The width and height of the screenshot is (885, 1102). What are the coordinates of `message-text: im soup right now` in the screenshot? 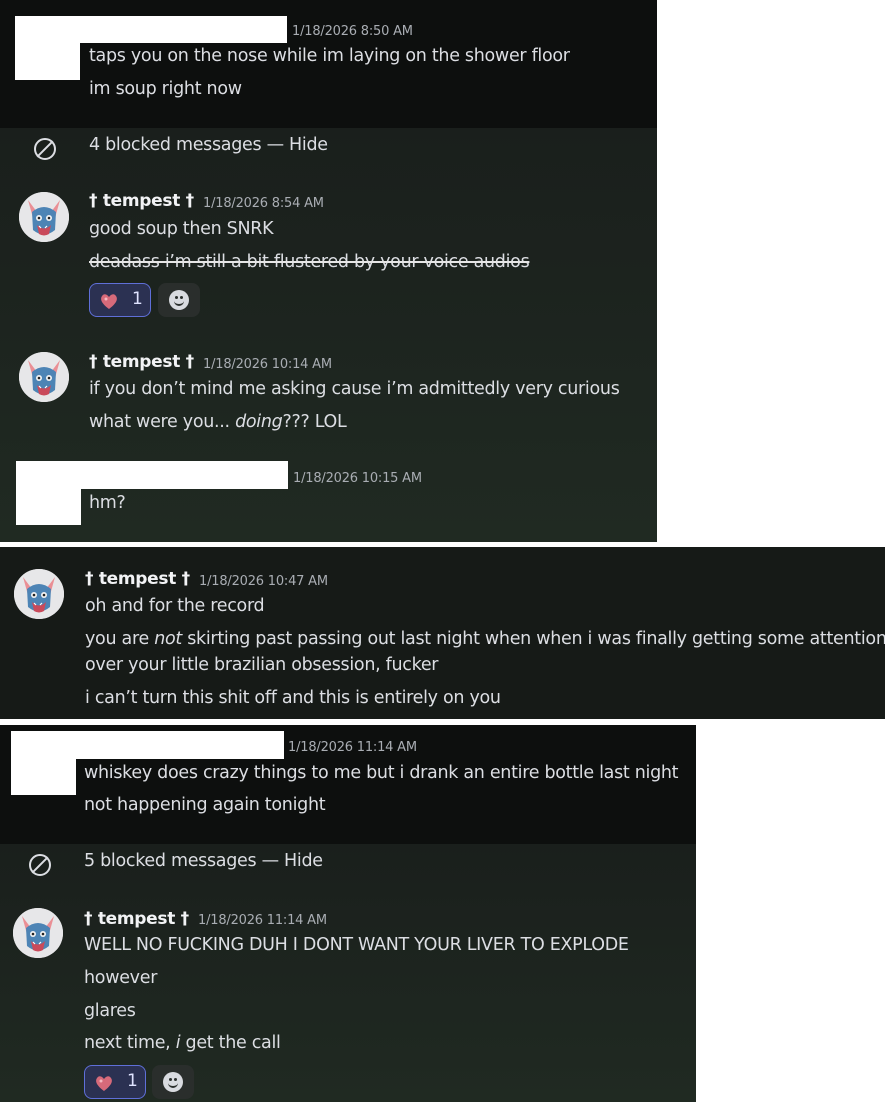 It's located at (165, 89).